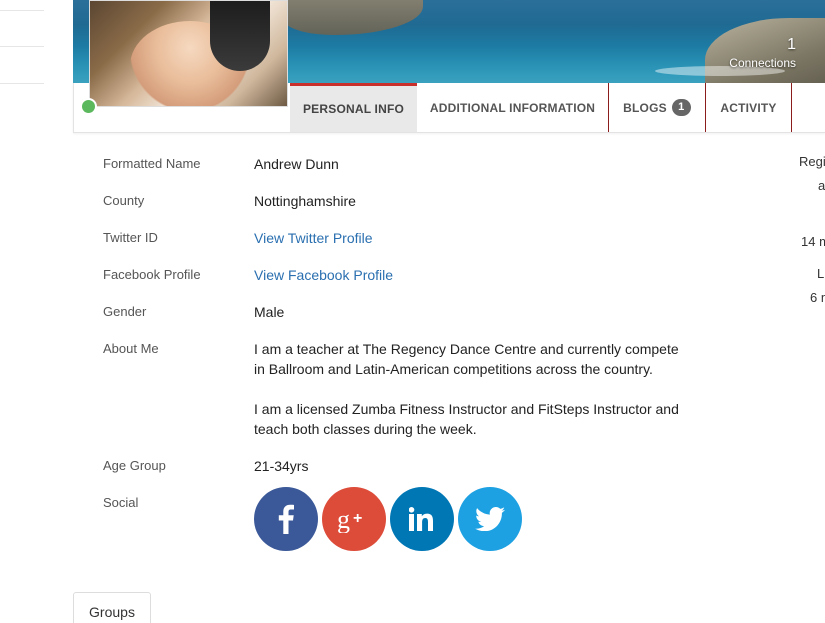 The width and height of the screenshot is (825, 623). Describe the element at coordinates (134, 465) in the screenshot. I see `field-label: Age Group` at that location.